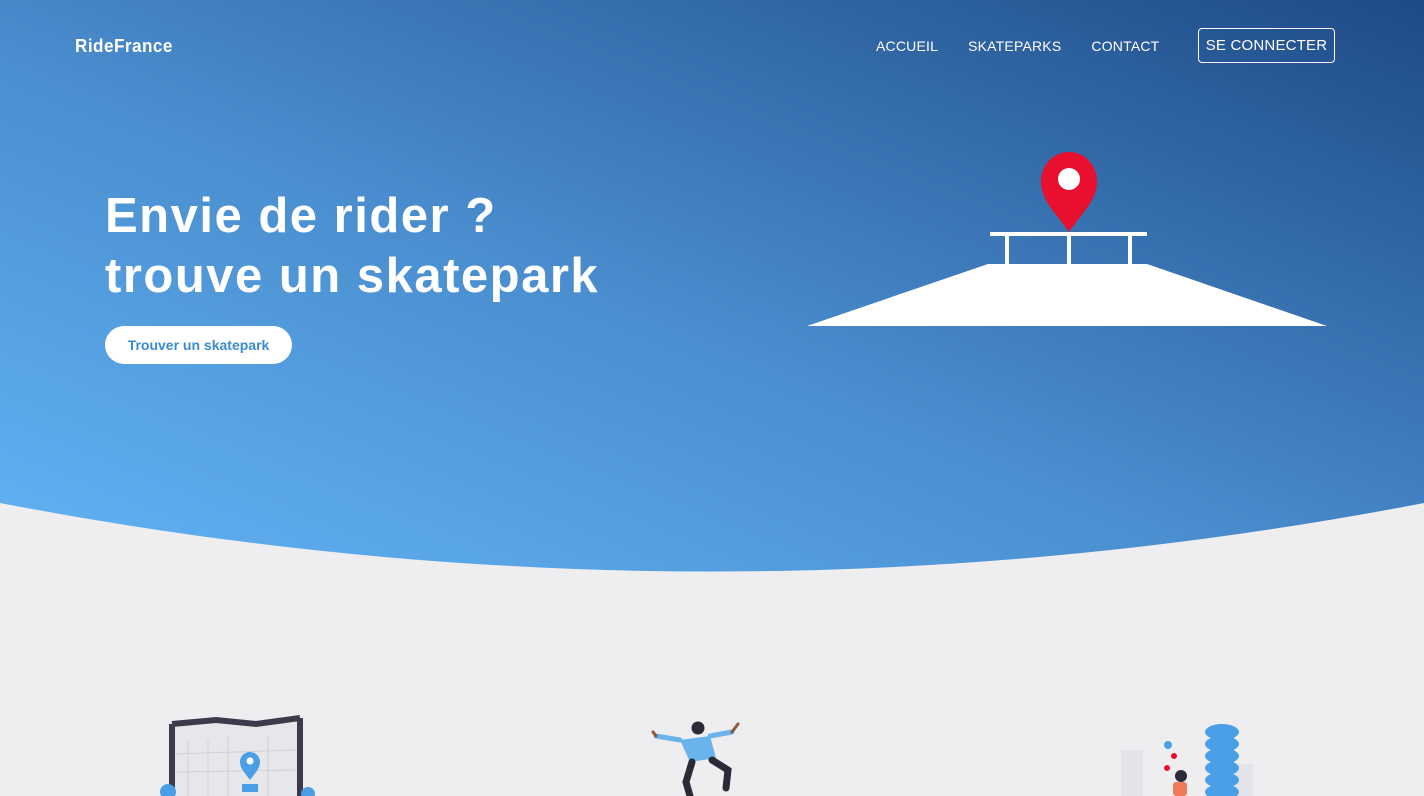 The image size is (1424, 796). What do you see at coordinates (1187, 760) in the screenshot?
I see `social-city-illustration-icon` at bounding box center [1187, 760].